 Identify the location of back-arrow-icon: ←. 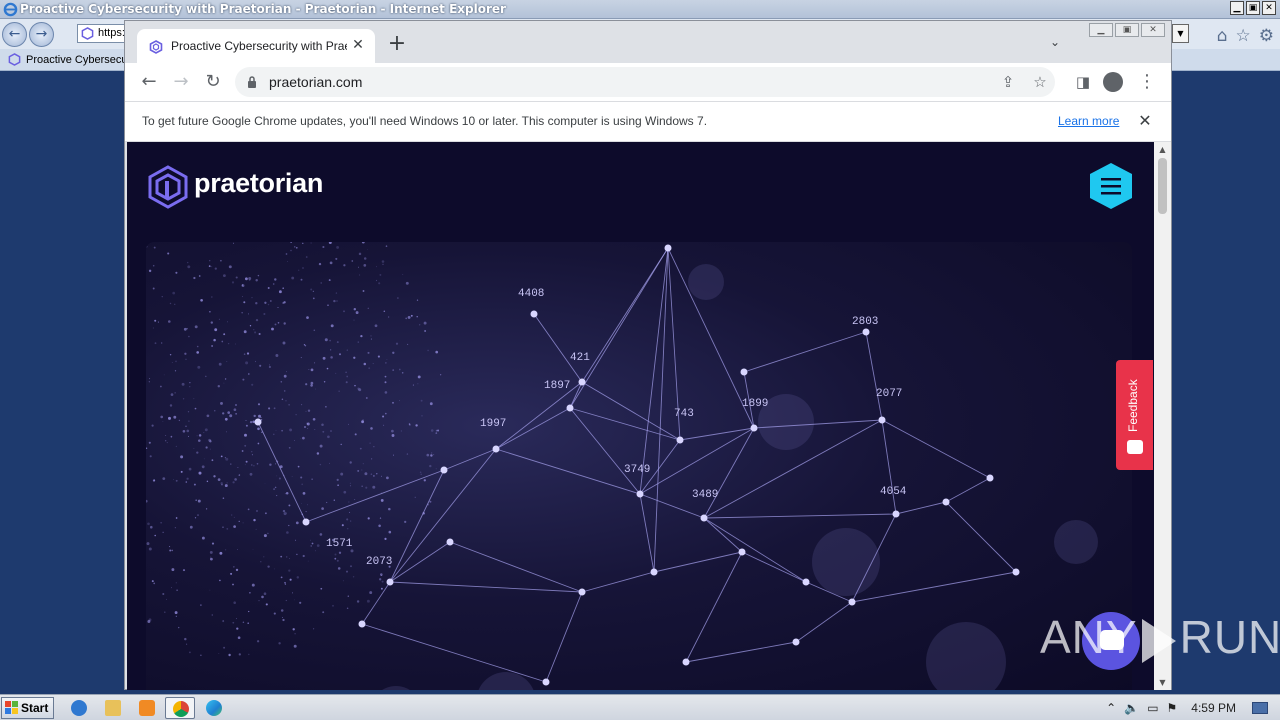
(149, 82).